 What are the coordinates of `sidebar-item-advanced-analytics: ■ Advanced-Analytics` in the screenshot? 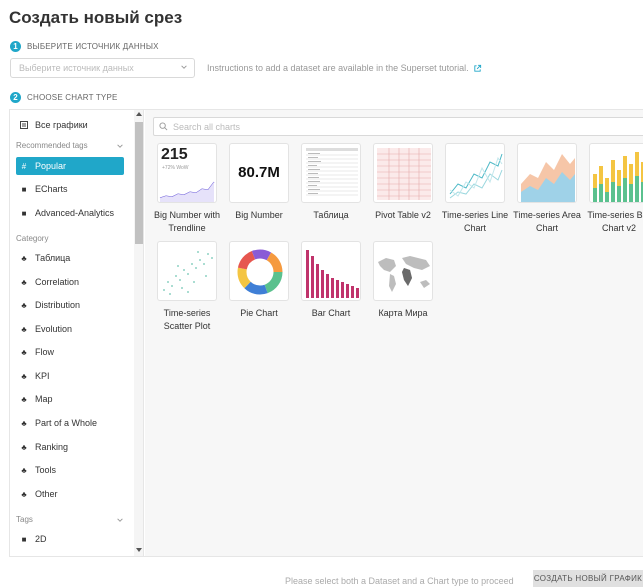 It's located at (70, 213).